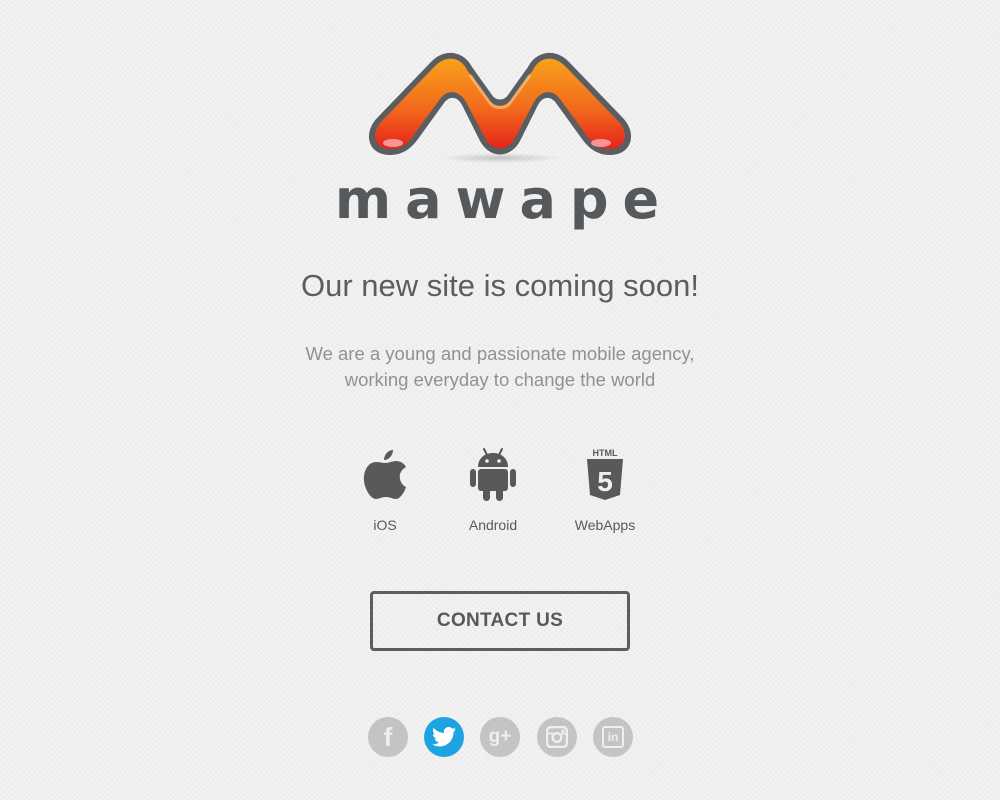  I want to click on html5-badge-number: 5, so click(605, 481).